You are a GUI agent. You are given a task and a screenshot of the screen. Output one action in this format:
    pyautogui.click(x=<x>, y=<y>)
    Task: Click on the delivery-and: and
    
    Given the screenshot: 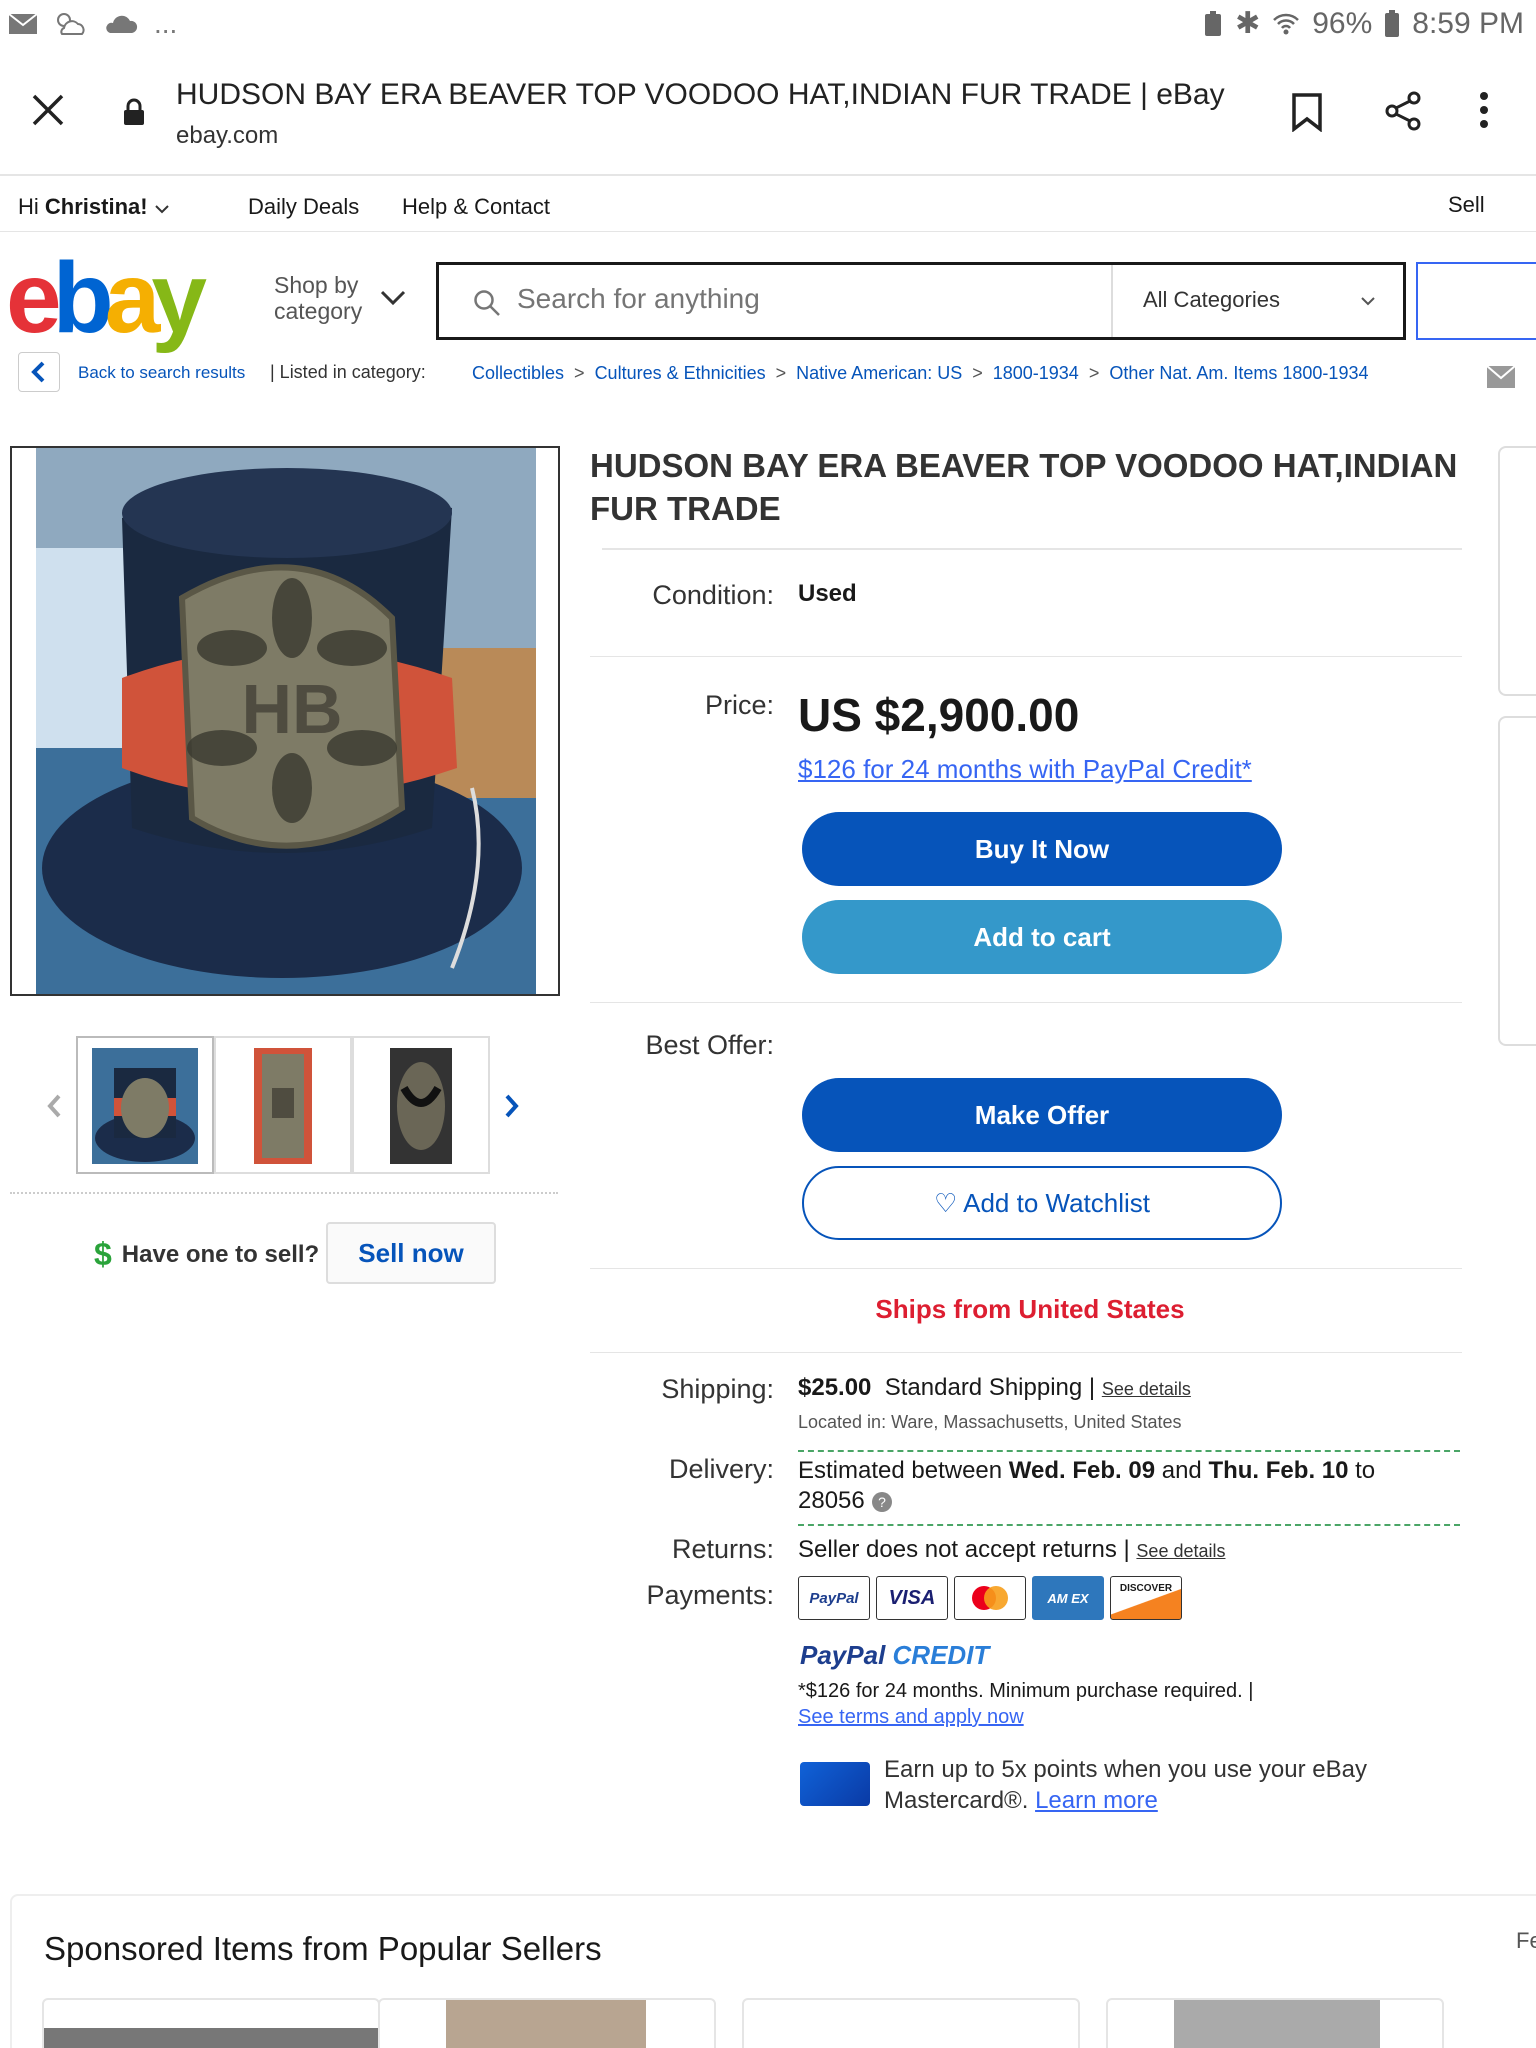 What is the action you would take?
    pyautogui.click(x=1181, y=1470)
    